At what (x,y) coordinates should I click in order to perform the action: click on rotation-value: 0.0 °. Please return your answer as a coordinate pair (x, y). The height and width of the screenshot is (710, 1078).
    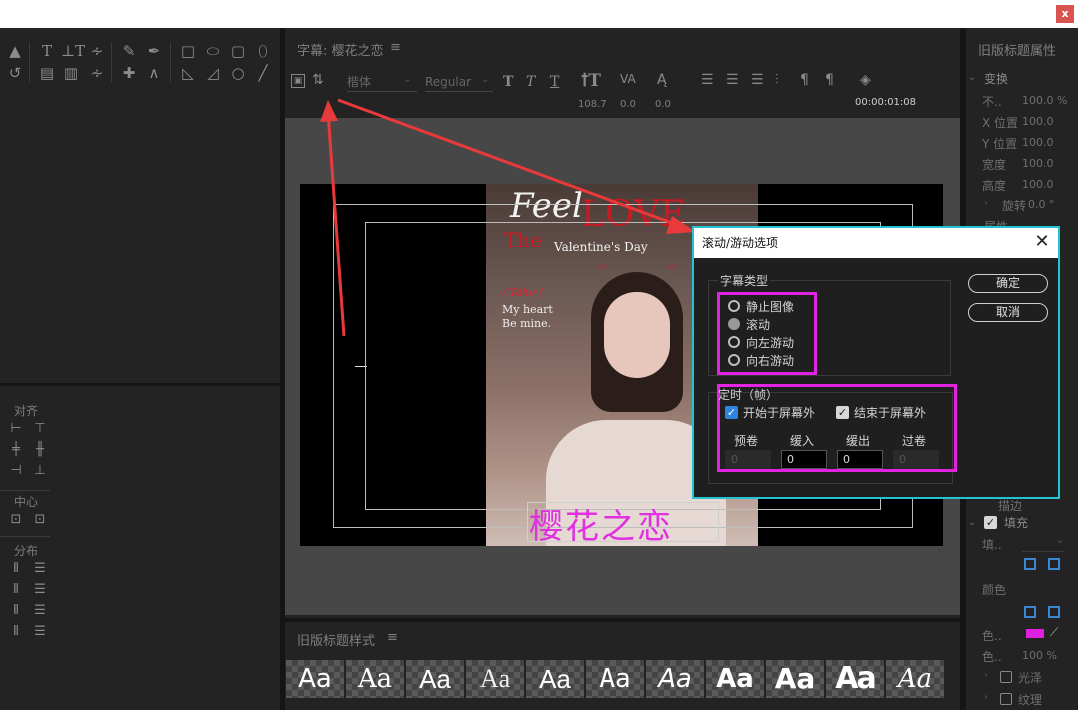
    Looking at the image, I should click on (1041, 204).